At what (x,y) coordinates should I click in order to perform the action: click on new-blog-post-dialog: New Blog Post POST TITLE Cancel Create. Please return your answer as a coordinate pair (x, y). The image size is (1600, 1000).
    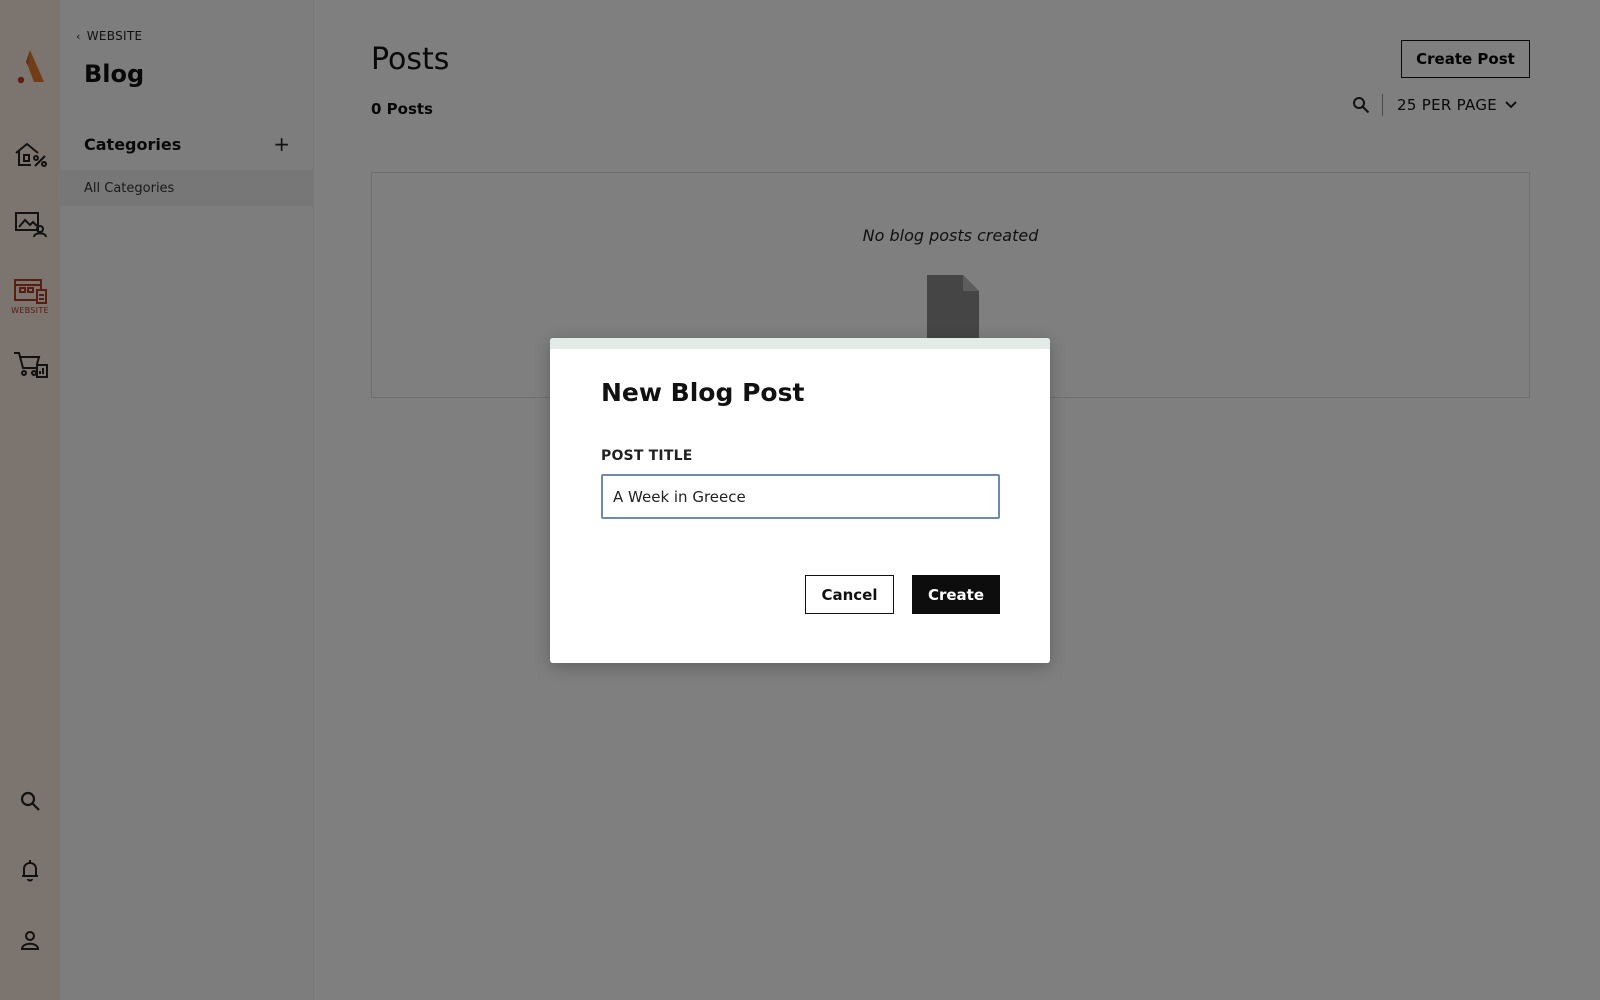
    Looking at the image, I should click on (800, 500).